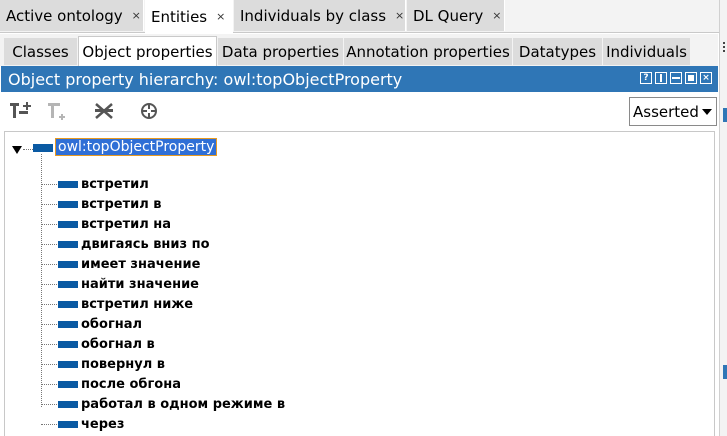 This screenshot has height=436, width=727. I want to click on delete-property-icon, so click(105, 111).